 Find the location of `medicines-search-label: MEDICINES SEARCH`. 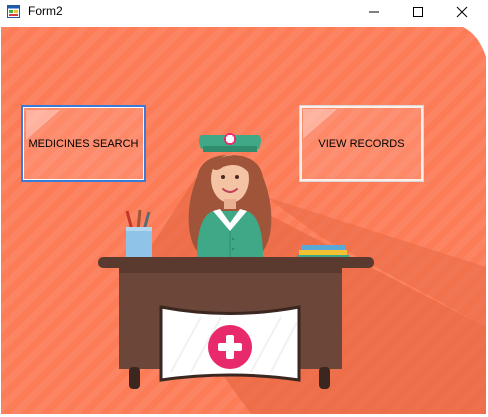

medicines-search-label: MEDICINES SEARCH is located at coordinates (83, 143).